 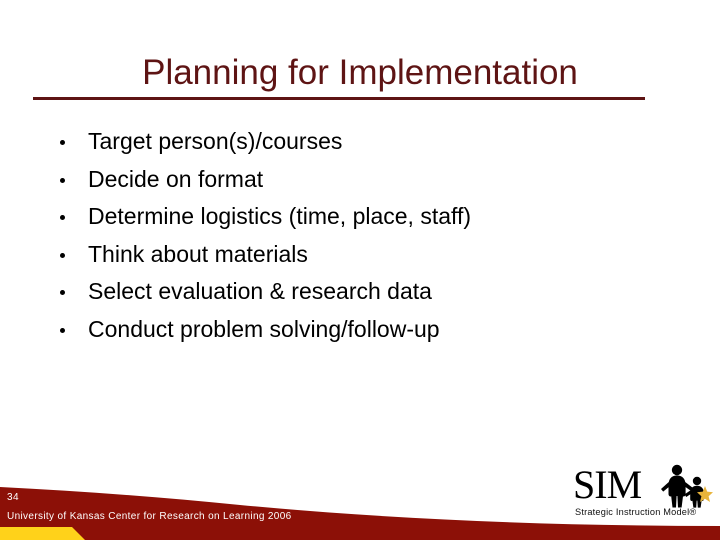 What do you see at coordinates (176, 178) in the screenshot?
I see `list-item-label: Decide on format` at bounding box center [176, 178].